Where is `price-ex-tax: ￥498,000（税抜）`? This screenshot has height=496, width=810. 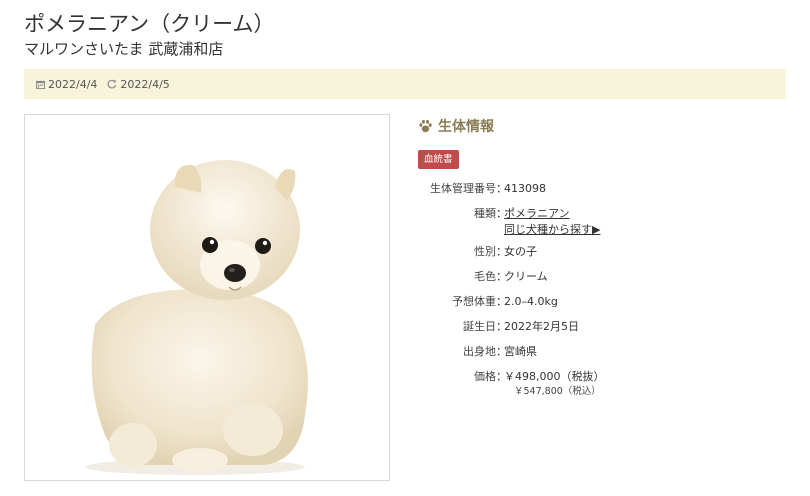 price-ex-tax: ￥498,000（税抜） is located at coordinates (554, 376).